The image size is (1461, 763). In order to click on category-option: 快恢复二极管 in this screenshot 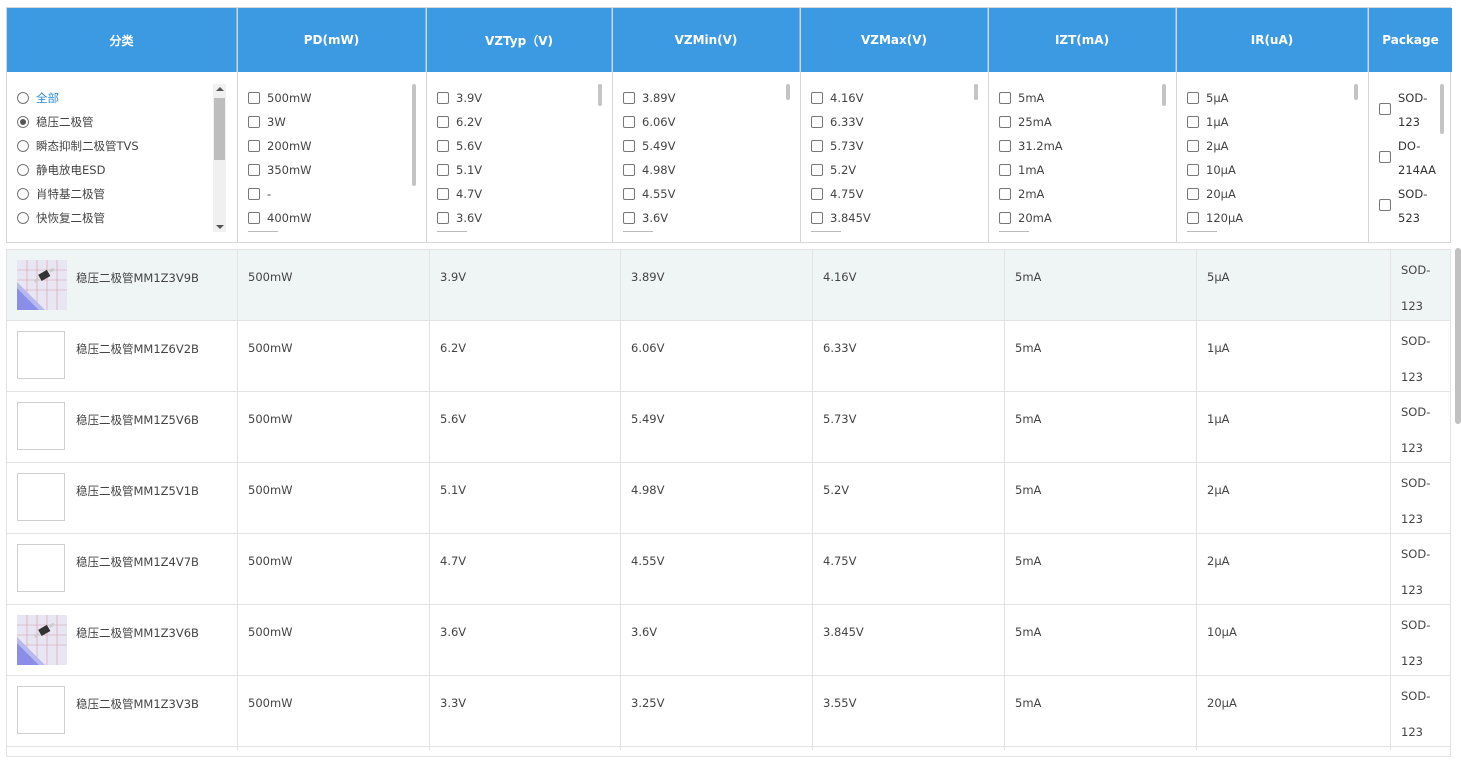, I will do `click(127, 218)`.